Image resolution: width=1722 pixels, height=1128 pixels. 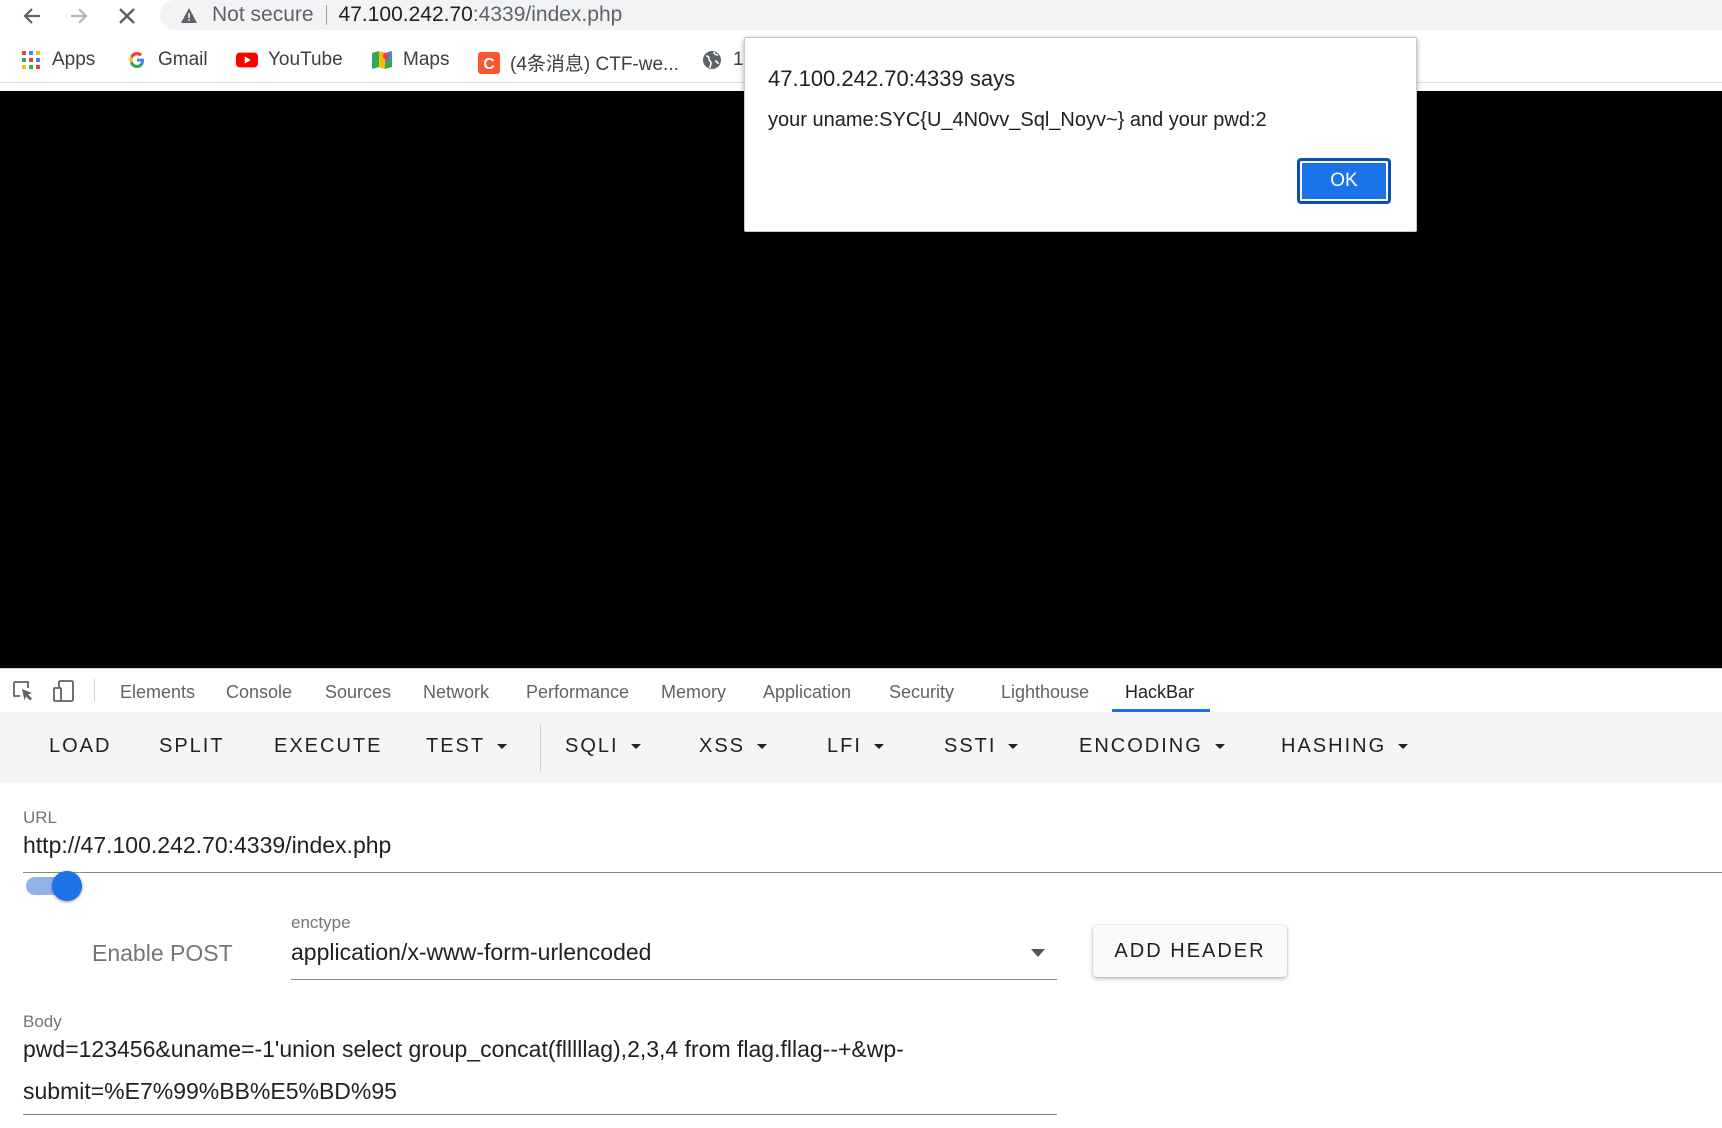 What do you see at coordinates (426, 59) in the screenshot?
I see `bookmark-label: Maps` at bounding box center [426, 59].